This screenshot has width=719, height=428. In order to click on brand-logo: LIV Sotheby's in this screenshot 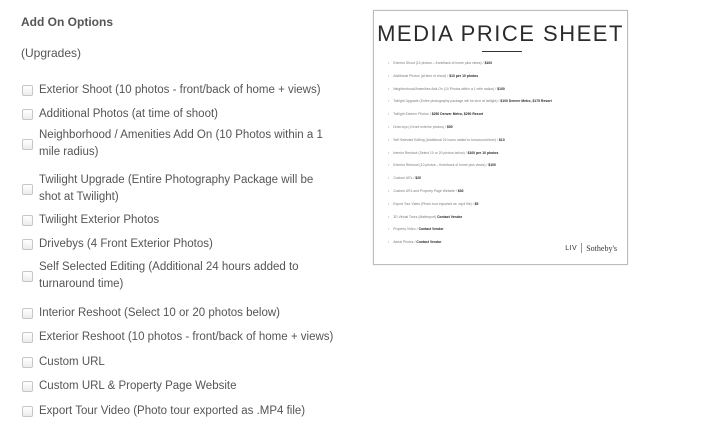, I will do `click(591, 248)`.